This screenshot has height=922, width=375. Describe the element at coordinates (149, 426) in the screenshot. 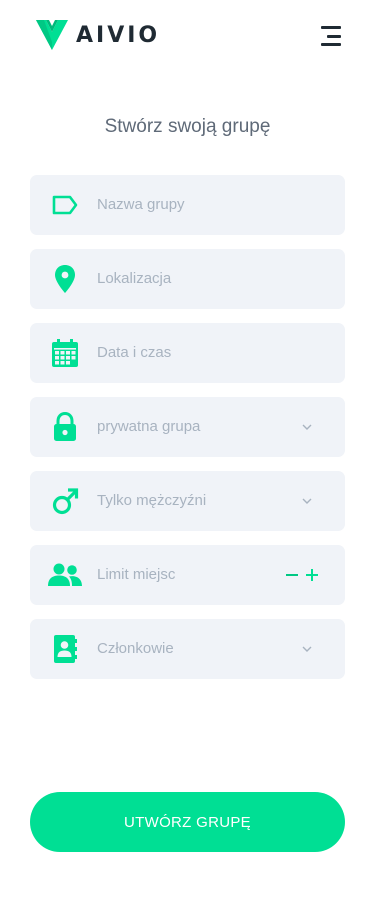

I see `privacy-placeholder: prywatna grupa` at that location.